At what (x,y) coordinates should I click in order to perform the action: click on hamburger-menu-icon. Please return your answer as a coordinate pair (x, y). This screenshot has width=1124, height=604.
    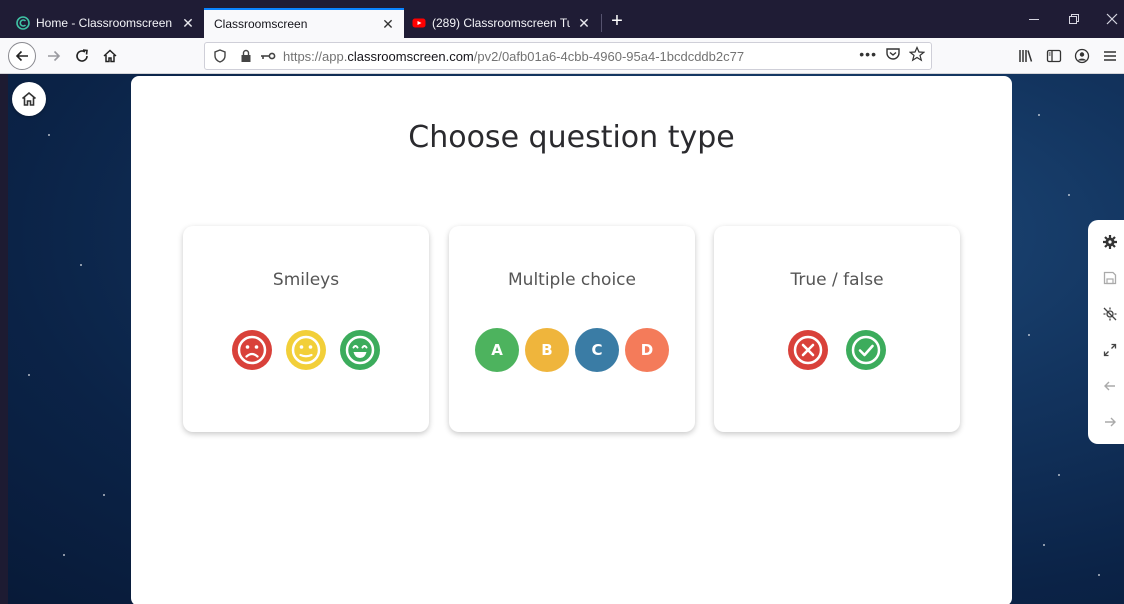
    Looking at the image, I should click on (1110, 56).